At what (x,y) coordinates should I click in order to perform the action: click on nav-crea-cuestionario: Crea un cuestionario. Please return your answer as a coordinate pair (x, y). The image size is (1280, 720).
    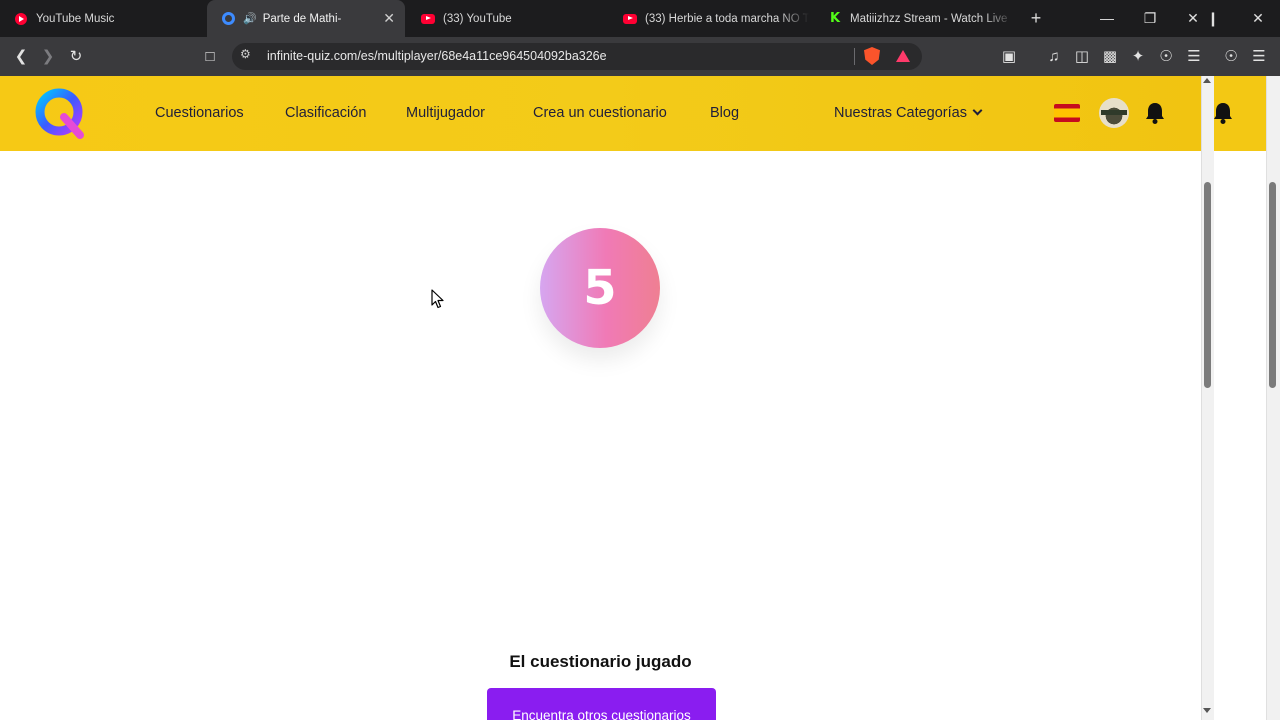
    Looking at the image, I should click on (600, 113).